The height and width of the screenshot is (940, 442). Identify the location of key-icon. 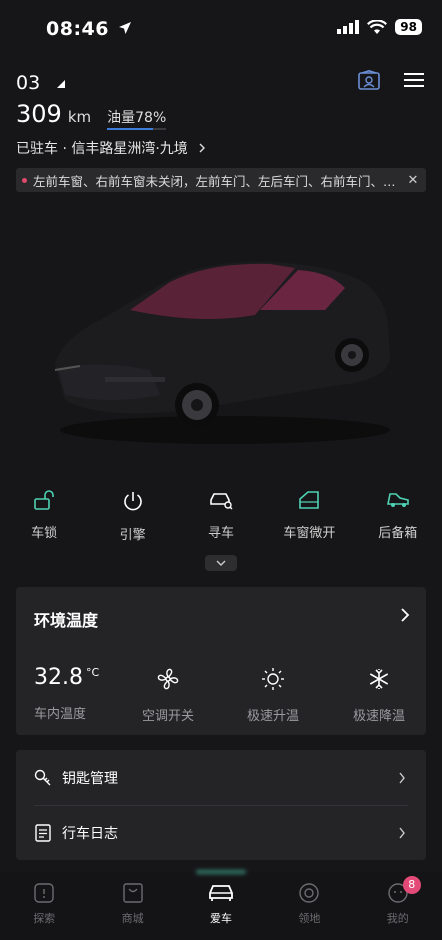
(42, 777).